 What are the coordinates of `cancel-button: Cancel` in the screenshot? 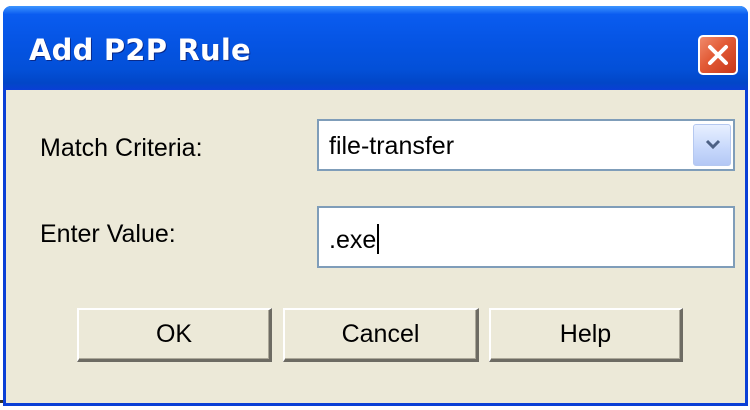 It's located at (381, 335).